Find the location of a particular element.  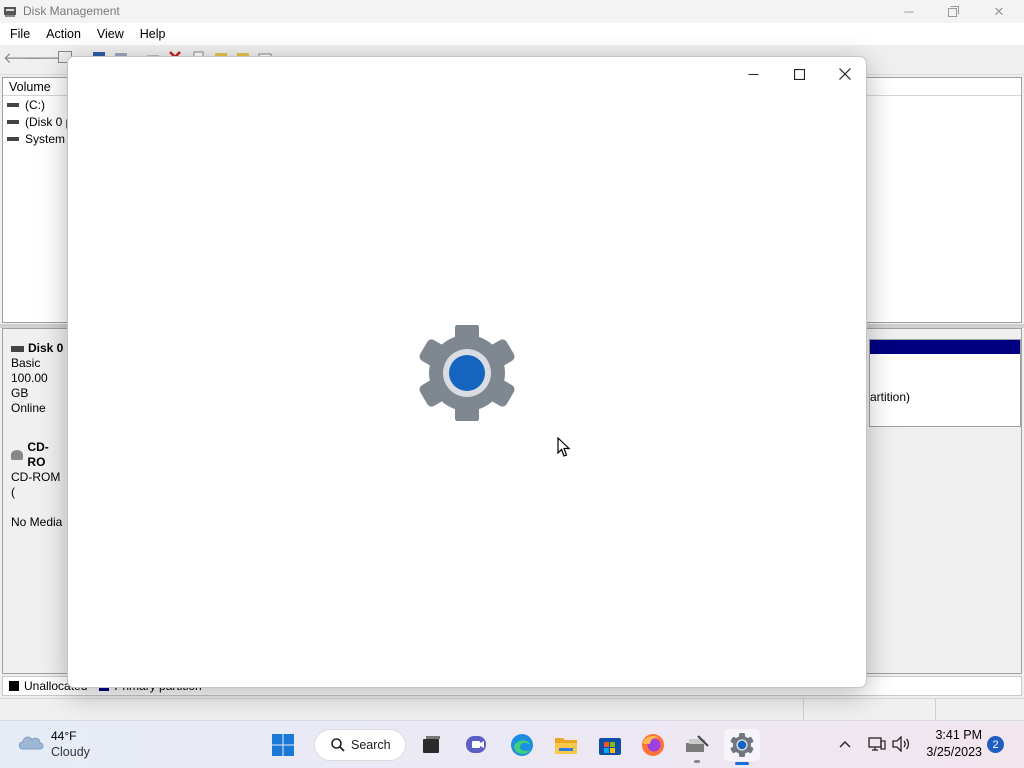

cdrom-icon is located at coordinates (17, 455).